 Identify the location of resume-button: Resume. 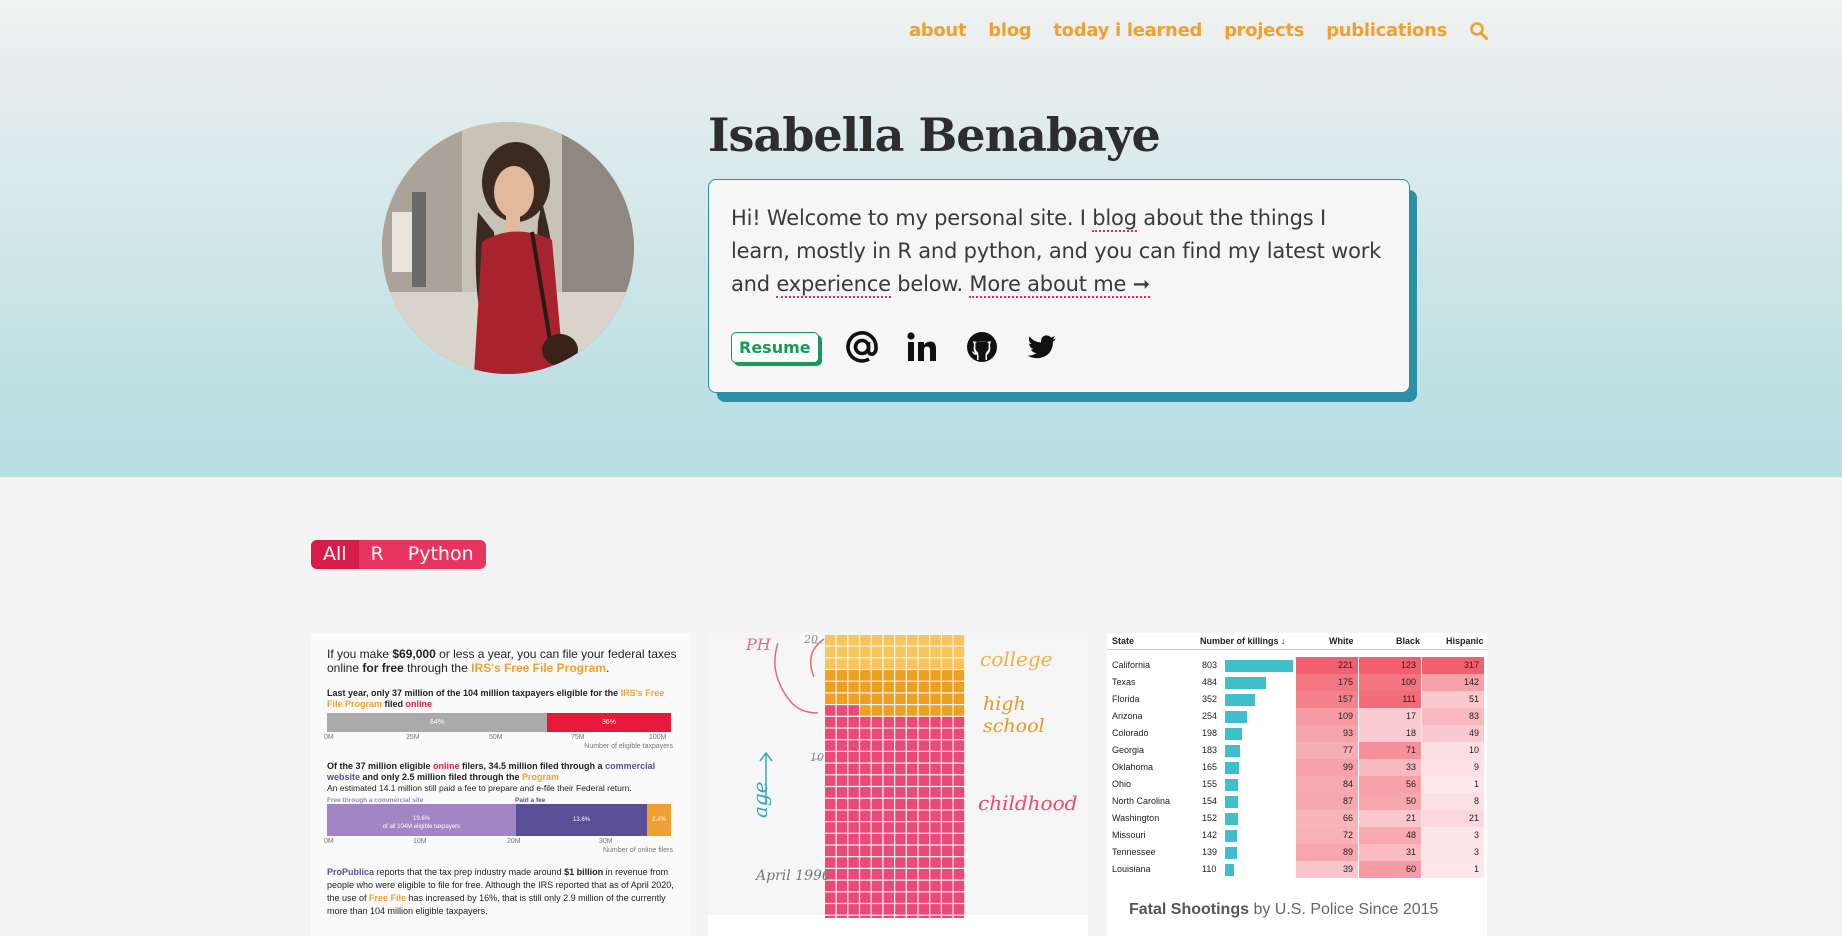
(775, 347).